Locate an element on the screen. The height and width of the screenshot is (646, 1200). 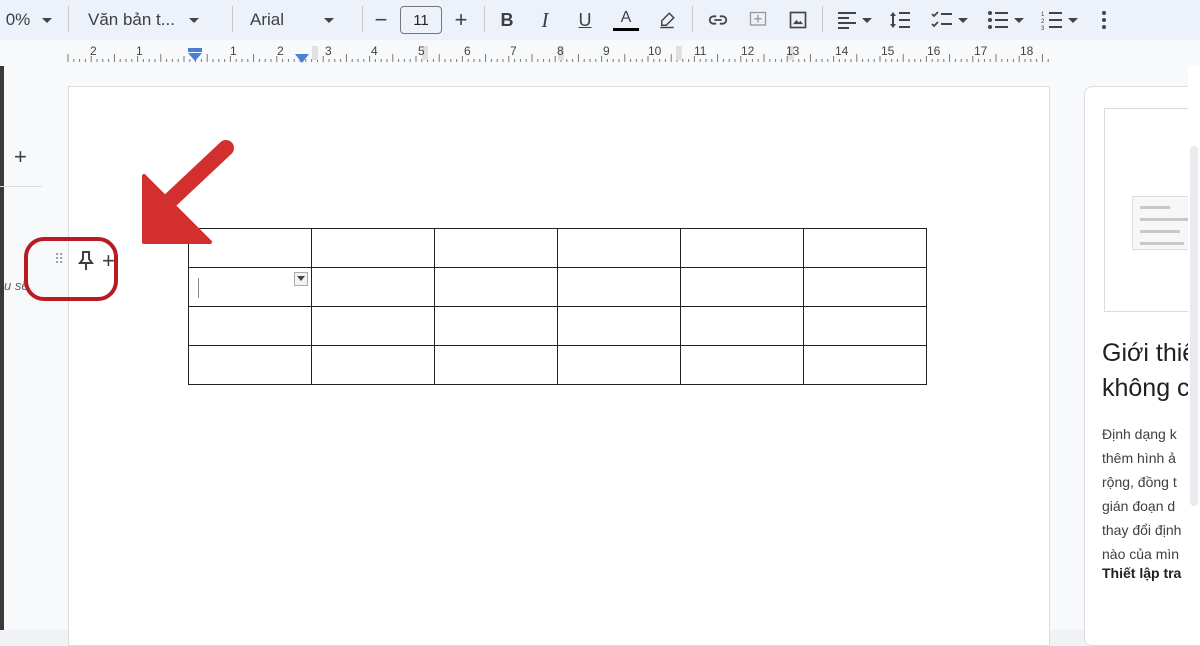
first-line-indent-icon is located at coordinates (195, 55).